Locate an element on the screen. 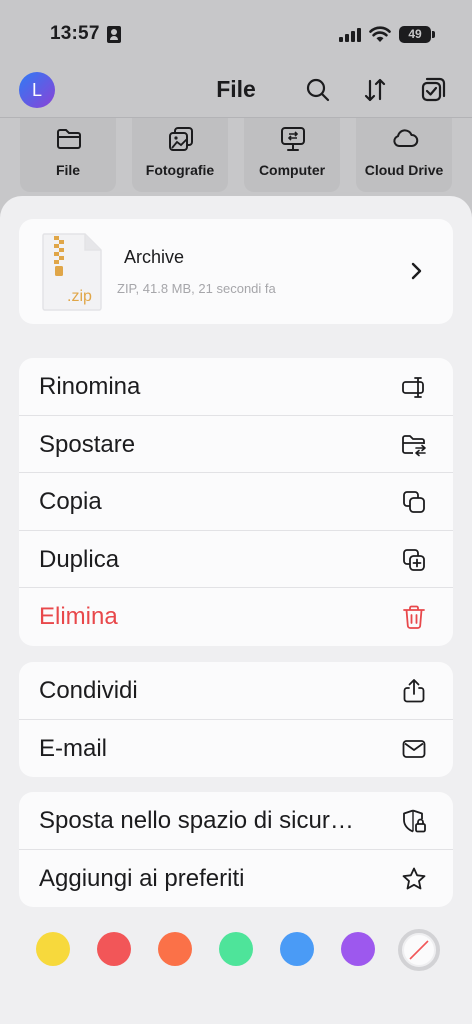 The image size is (472, 1024). actions-group-share: Condividi E-mail is located at coordinates (236, 720).